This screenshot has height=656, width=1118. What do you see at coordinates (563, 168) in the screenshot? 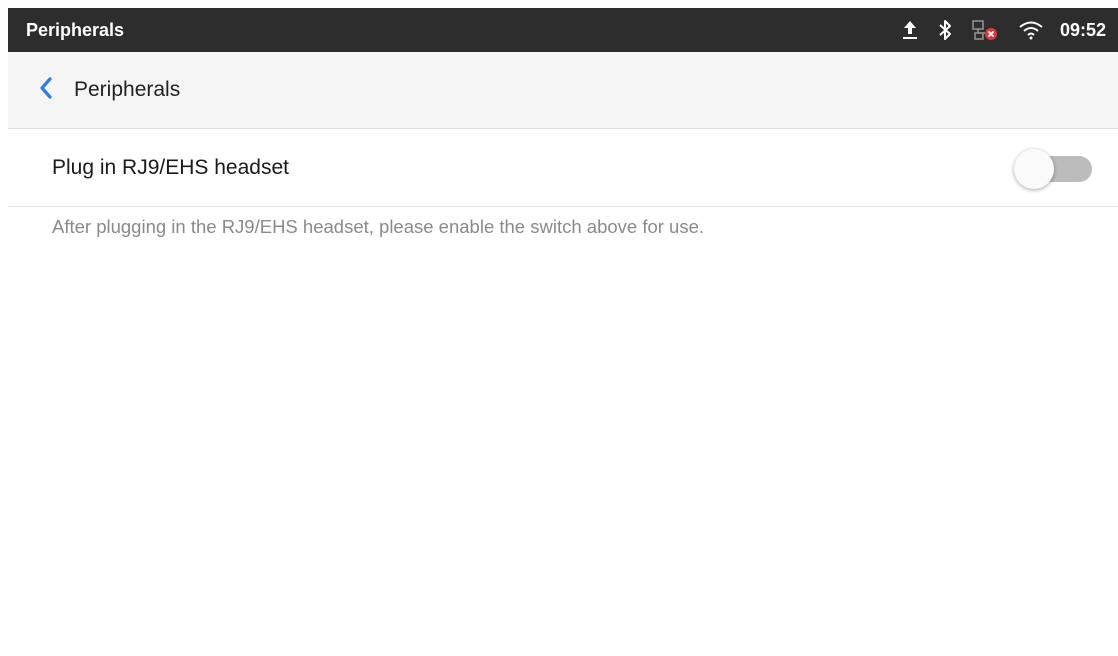
I see `setting-row-ehs-headset: Plug in RJ9/EHS headset` at bounding box center [563, 168].